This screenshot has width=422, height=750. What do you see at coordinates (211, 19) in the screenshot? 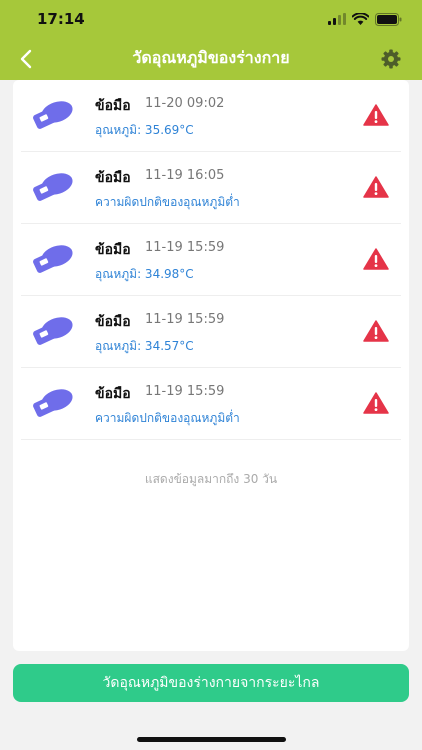
I see `status-bar: 17:14` at bounding box center [211, 19].